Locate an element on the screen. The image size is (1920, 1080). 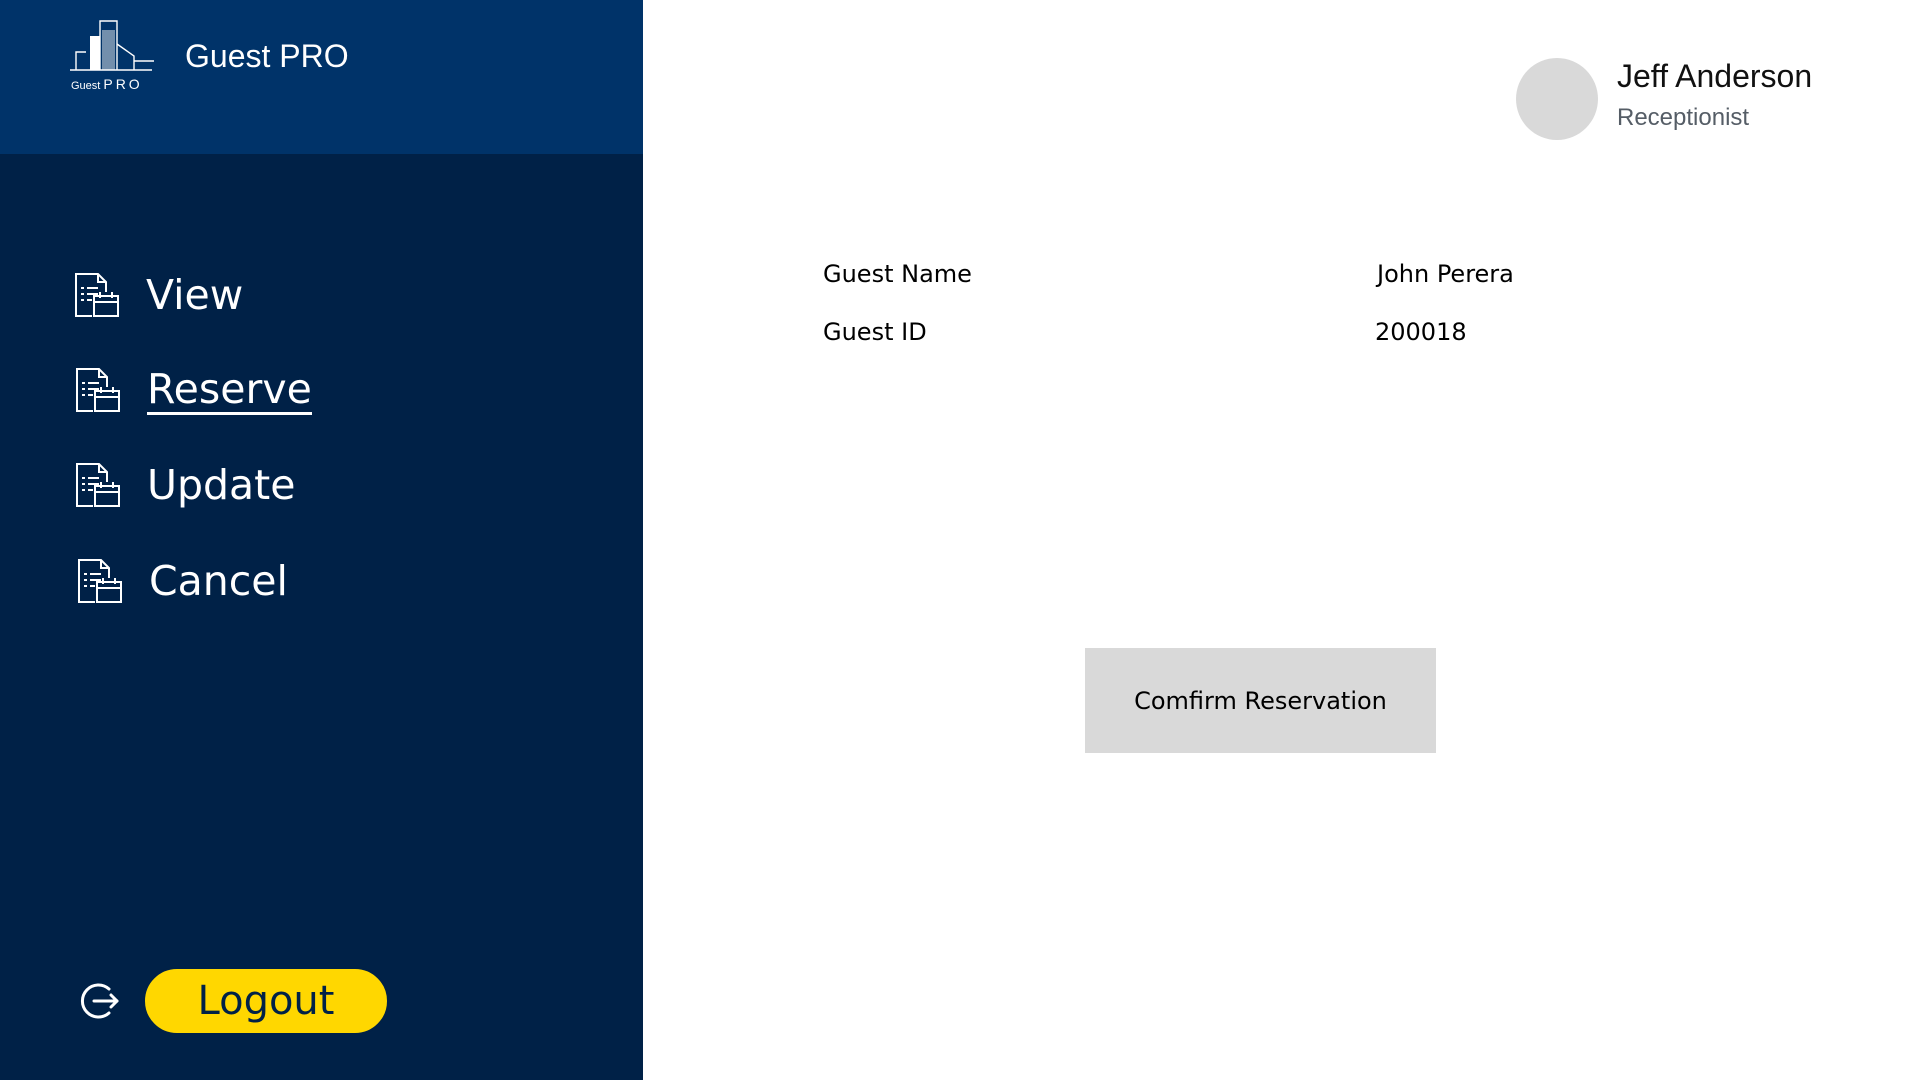
building-logo-icon is located at coordinates (112, 45).